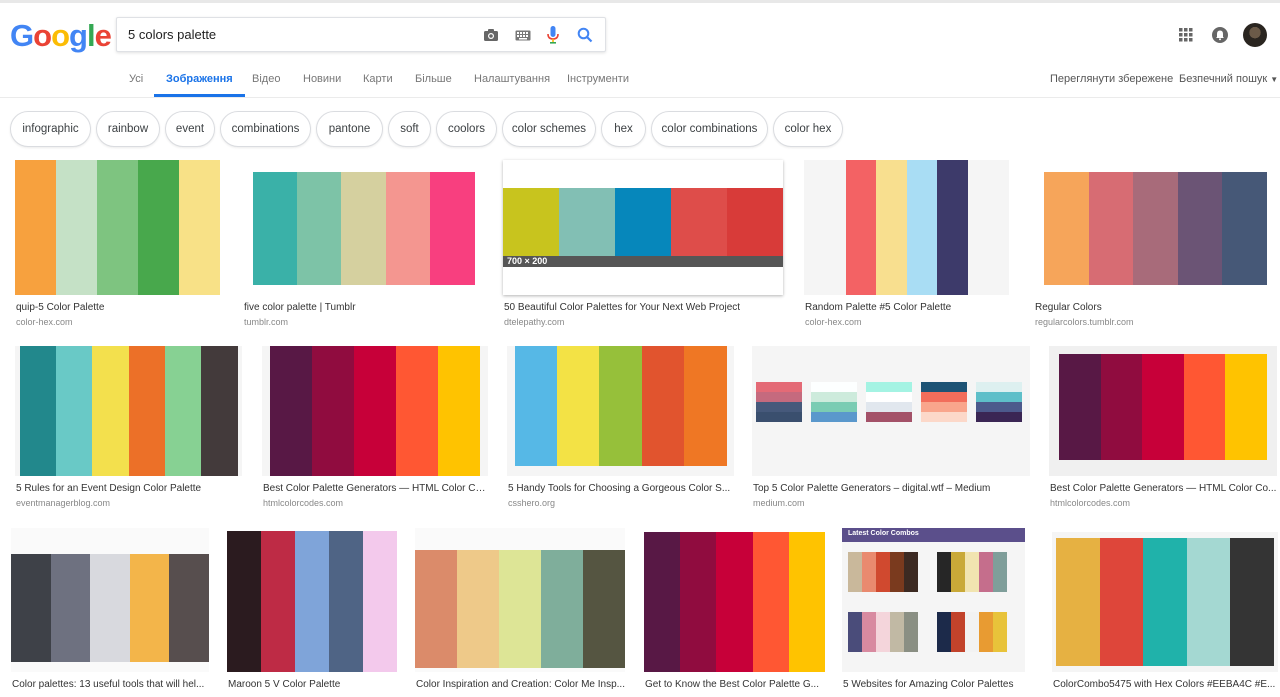  What do you see at coordinates (598, 78) in the screenshot?
I see `tab-tools: Інструменти` at bounding box center [598, 78].